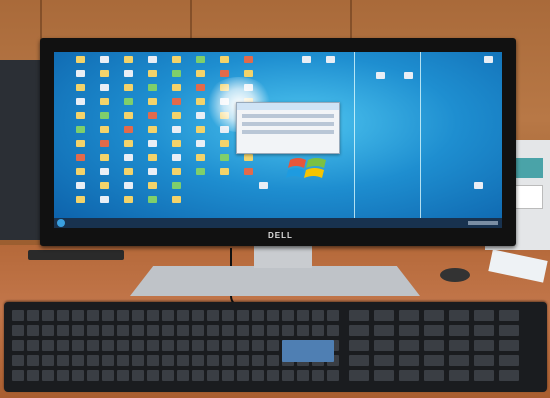 This screenshot has width=550, height=398. I want to click on screen-line-artifact, so click(420, 140).